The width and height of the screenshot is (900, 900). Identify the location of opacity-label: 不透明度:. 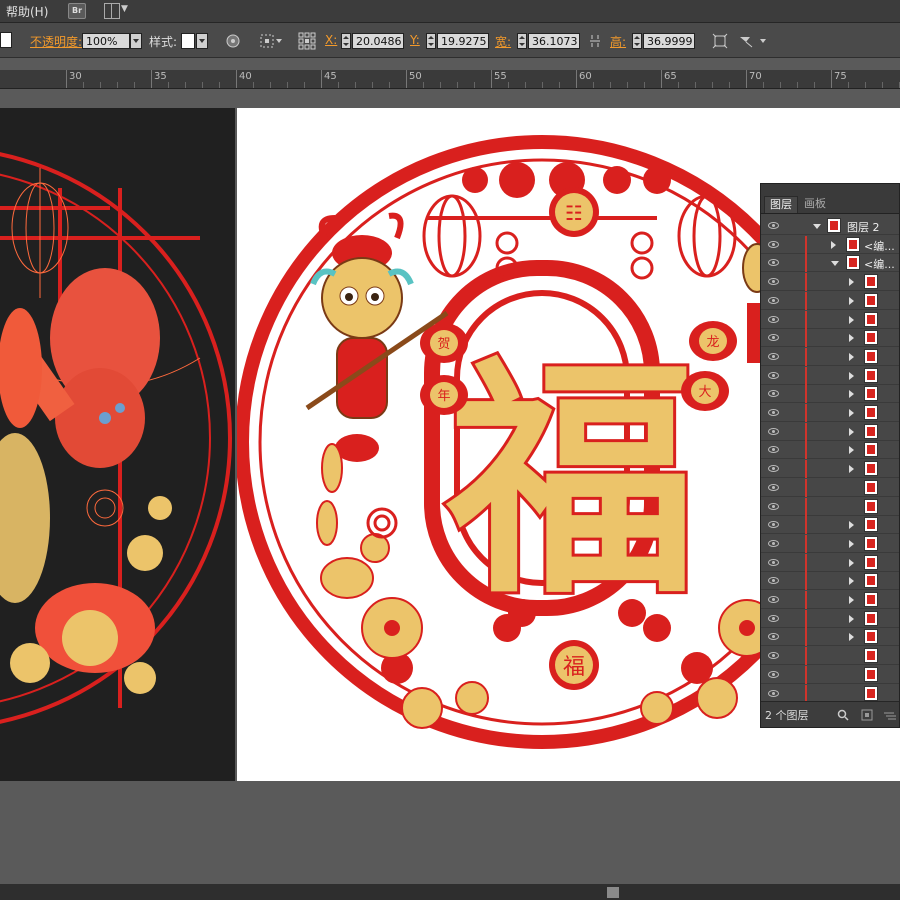
(56, 41).